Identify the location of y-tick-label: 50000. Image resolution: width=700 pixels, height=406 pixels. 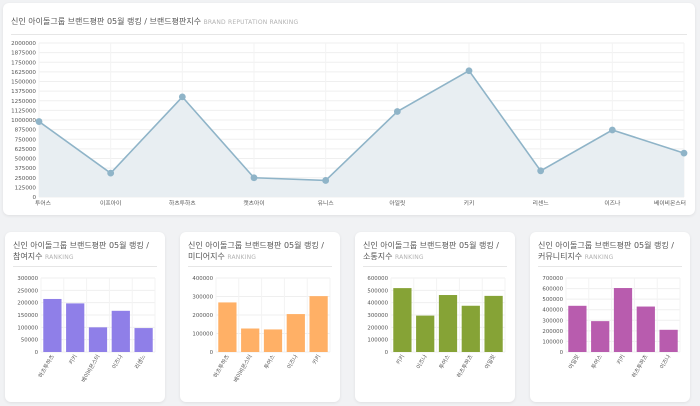
(30, 341).